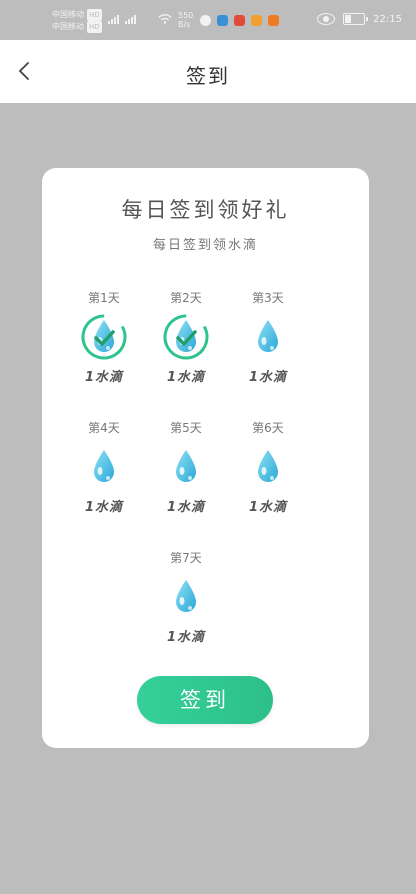  I want to click on day-item-4: 第4天 1水滴, so click(104, 467).